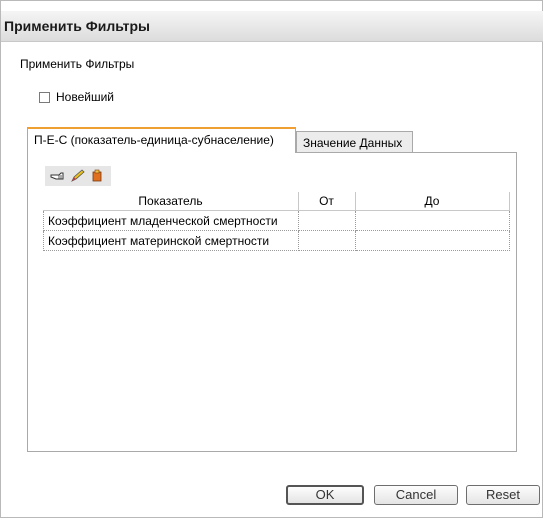 The width and height of the screenshot is (543, 518). What do you see at coordinates (171, 201) in the screenshot?
I see `column-header-indicator: Показатель` at bounding box center [171, 201].